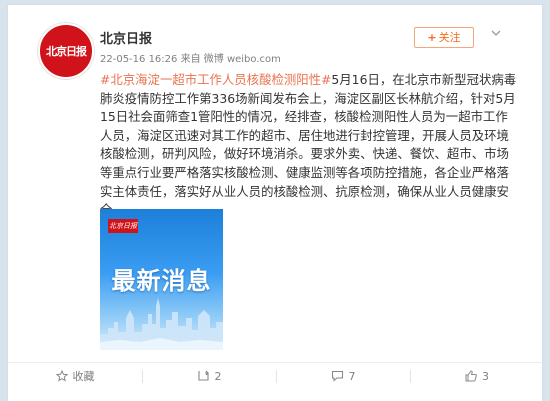  Describe the element at coordinates (218, 376) in the screenshot. I see `repost-count: 2` at that location.